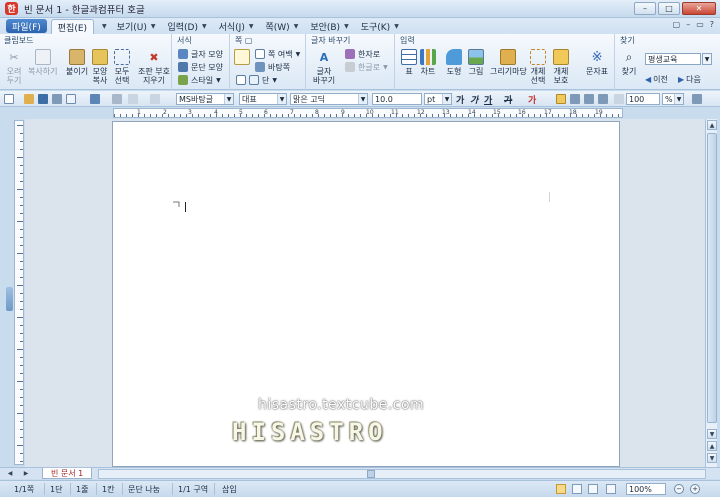 The height and width of the screenshot is (497, 720). Describe the element at coordinates (697, 99) in the screenshot. I see `toolbar-more-icon` at that location.